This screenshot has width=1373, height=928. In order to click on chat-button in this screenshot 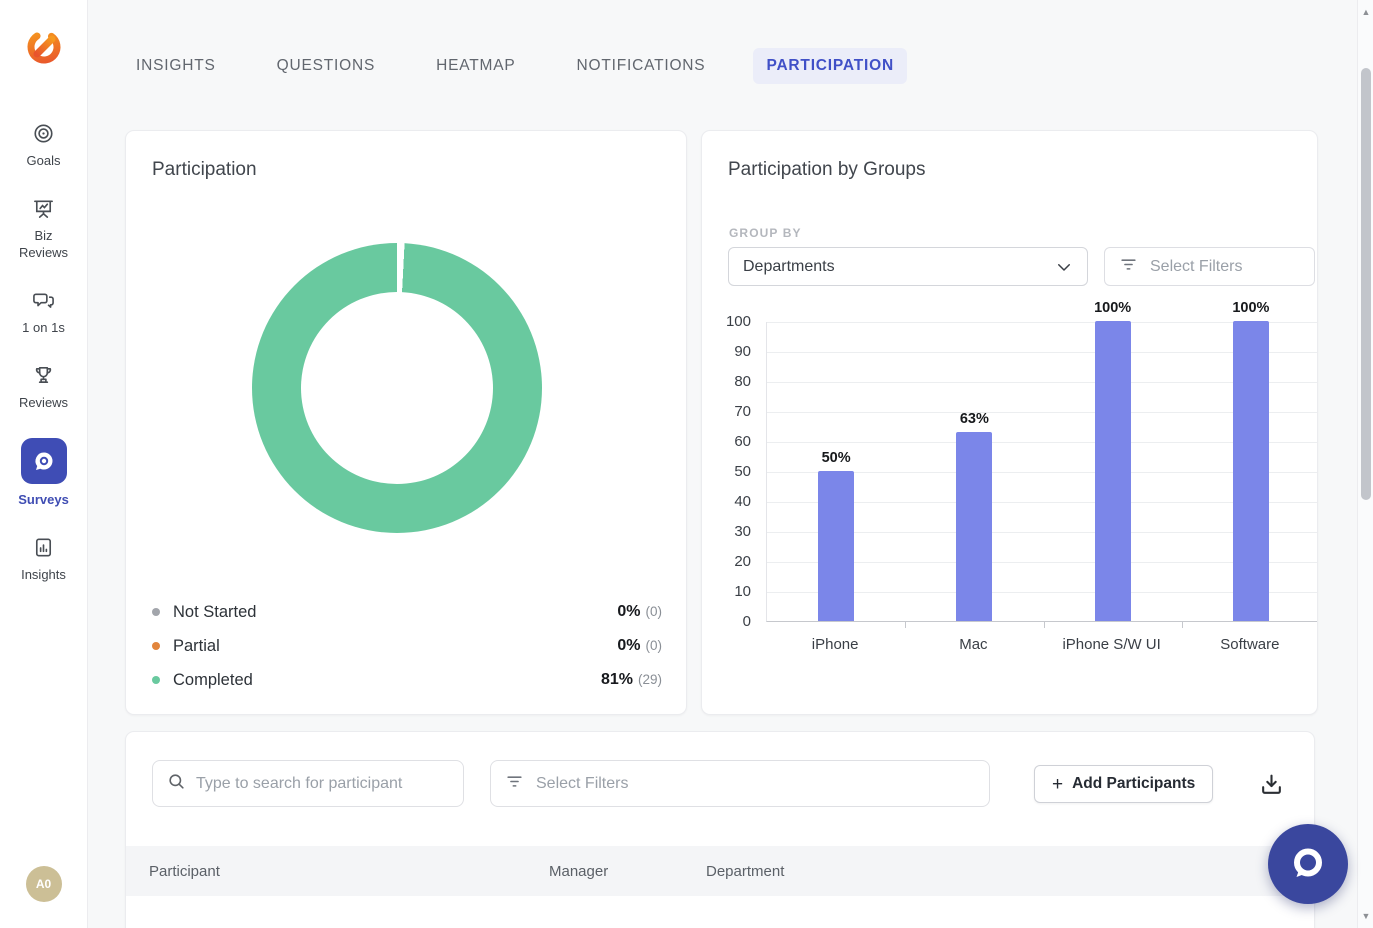, I will do `click(1308, 864)`.